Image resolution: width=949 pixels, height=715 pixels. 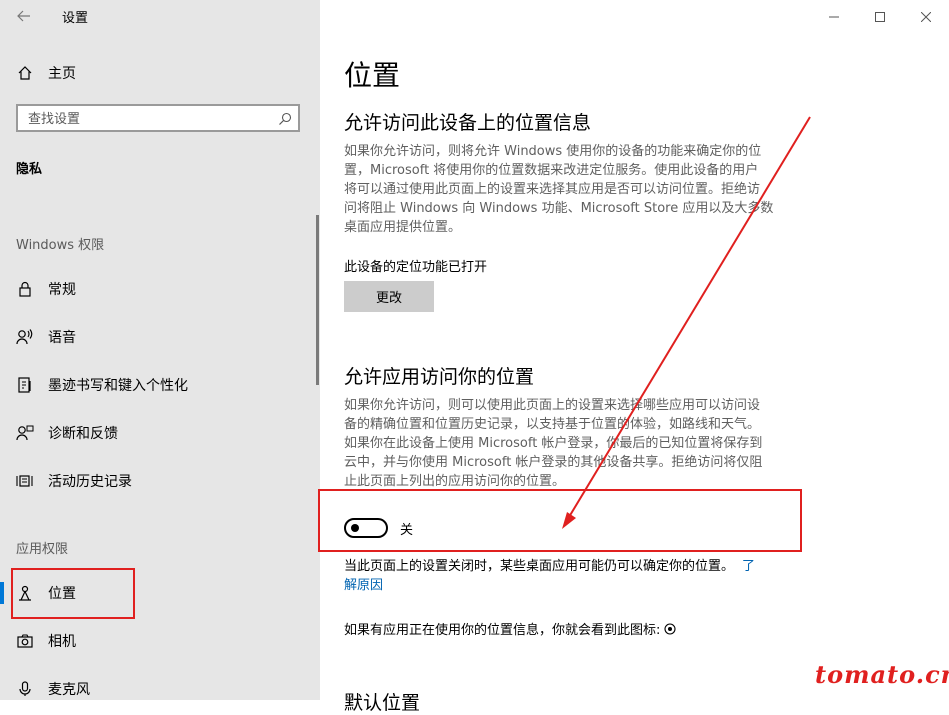 I want to click on sidebar-item-label: 语音, so click(x=62, y=338).